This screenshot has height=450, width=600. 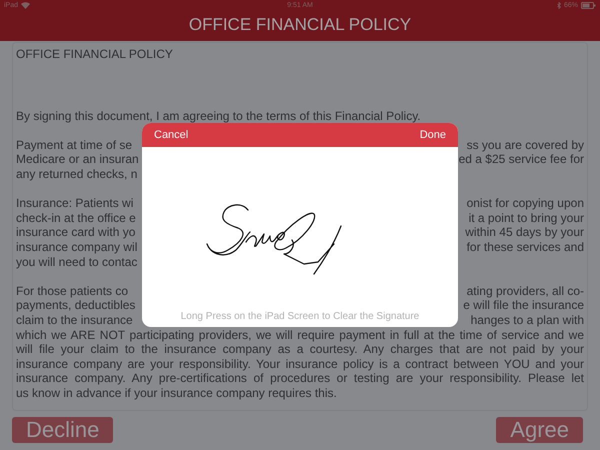 What do you see at coordinates (300, 317) in the screenshot?
I see `hint-text: Long Press on the iPad Screen to Clear the Signature` at bounding box center [300, 317].